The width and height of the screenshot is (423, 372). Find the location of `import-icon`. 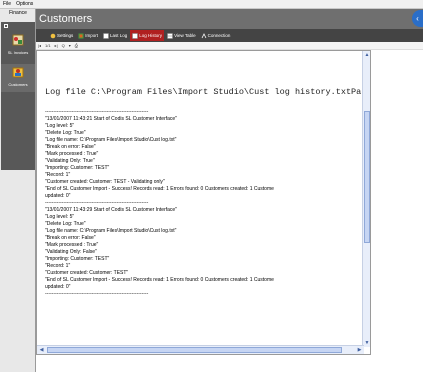

import-icon is located at coordinates (81, 35).